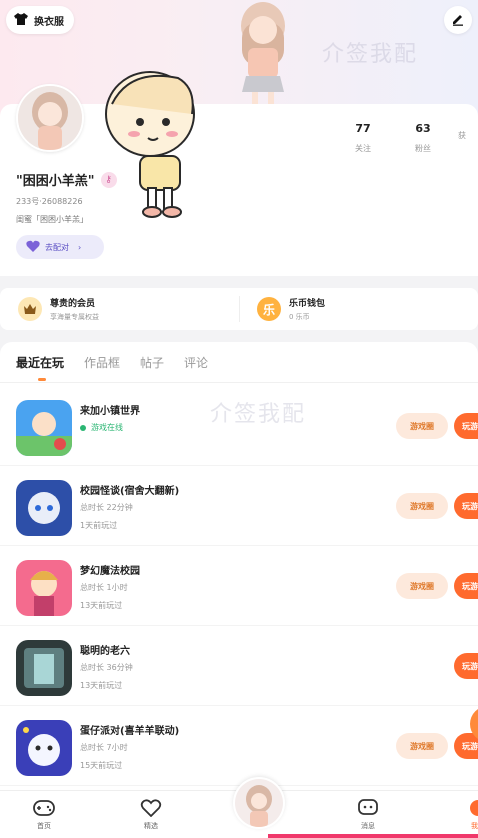 This screenshot has width=478, height=838. I want to click on coin-icon: 乐, so click(269, 309).